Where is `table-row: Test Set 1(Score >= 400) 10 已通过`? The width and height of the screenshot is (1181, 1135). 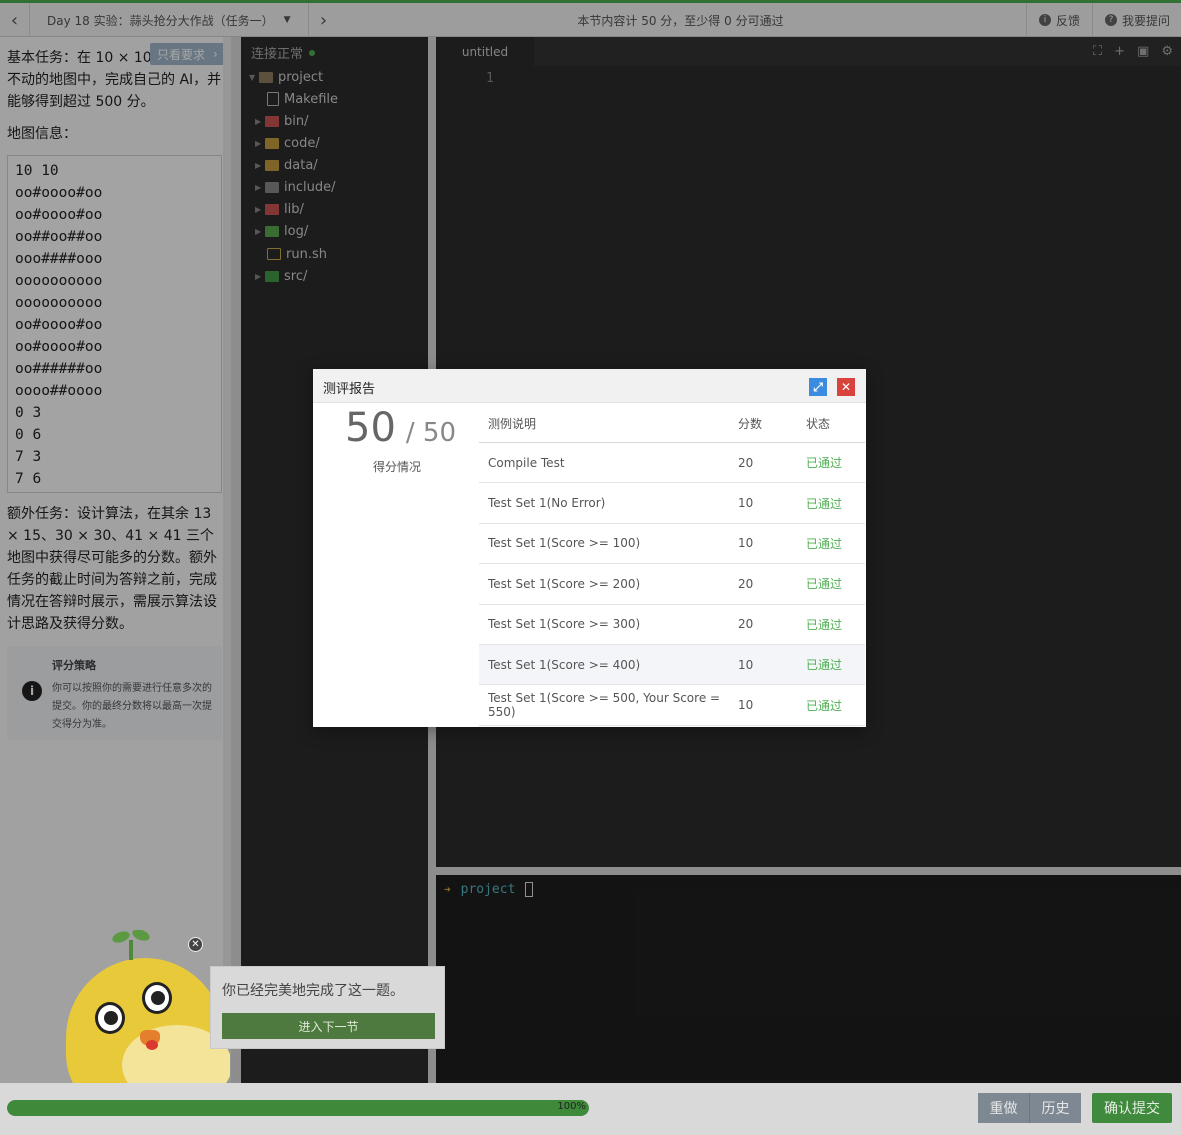
table-row: Test Set 1(Score >= 400) 10 已通过 is located at coordinates (672, 665).